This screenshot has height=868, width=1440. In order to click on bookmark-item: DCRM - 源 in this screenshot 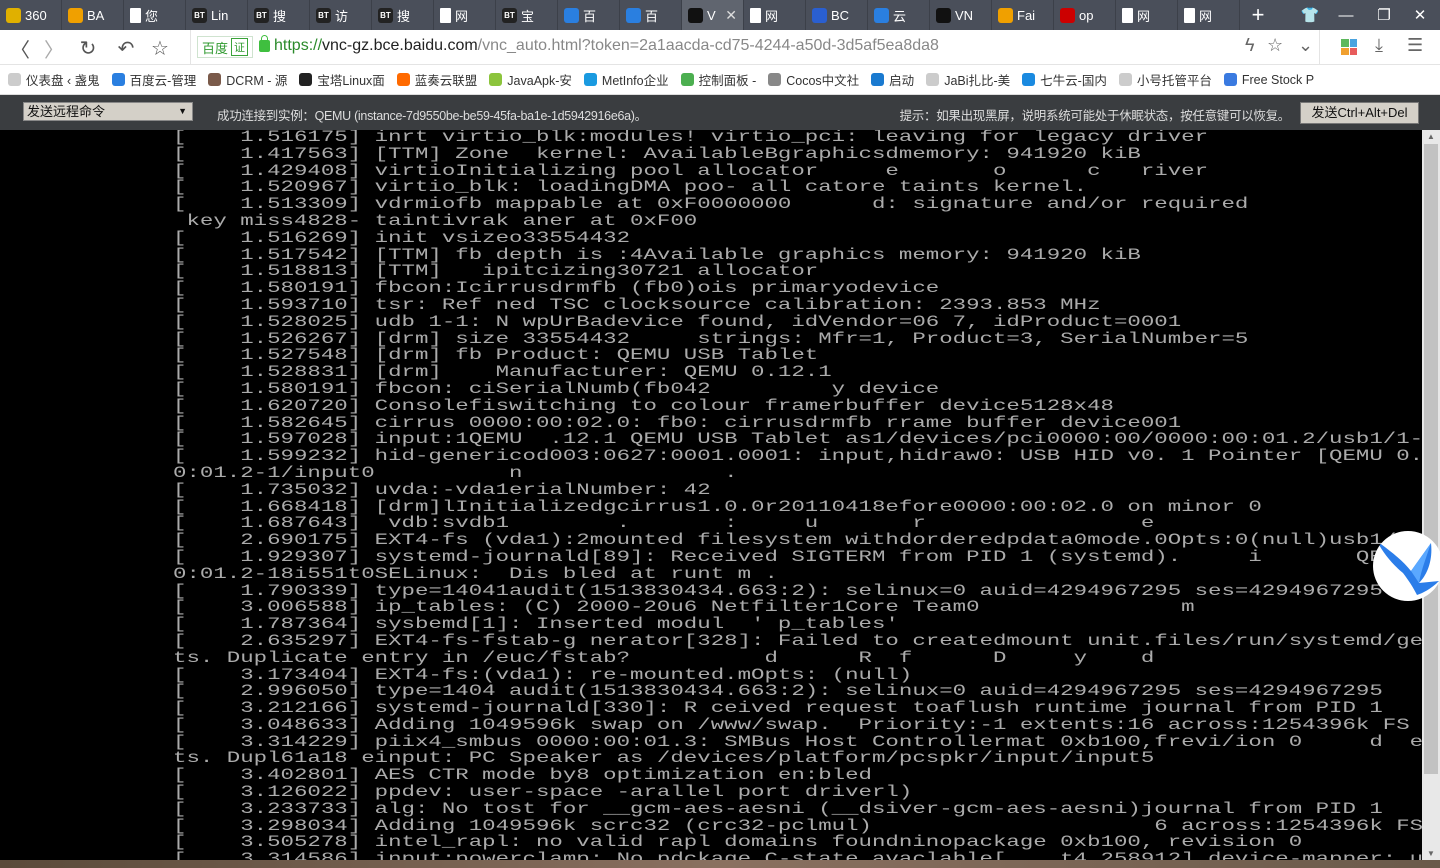, I will do `click(247, 79)`.